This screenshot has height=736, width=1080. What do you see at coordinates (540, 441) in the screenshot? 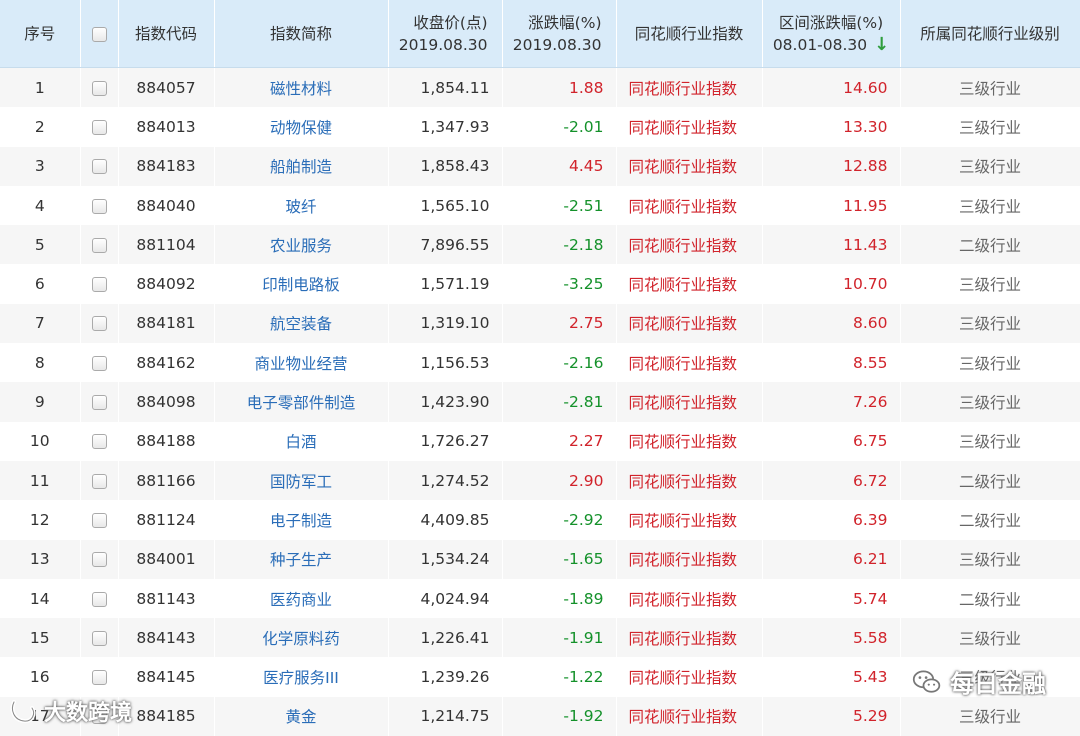
I see `table-row: 10884188白酒1,726.272.27同花顺行业指数6.75三级行业` at bounding box center [540, 441].